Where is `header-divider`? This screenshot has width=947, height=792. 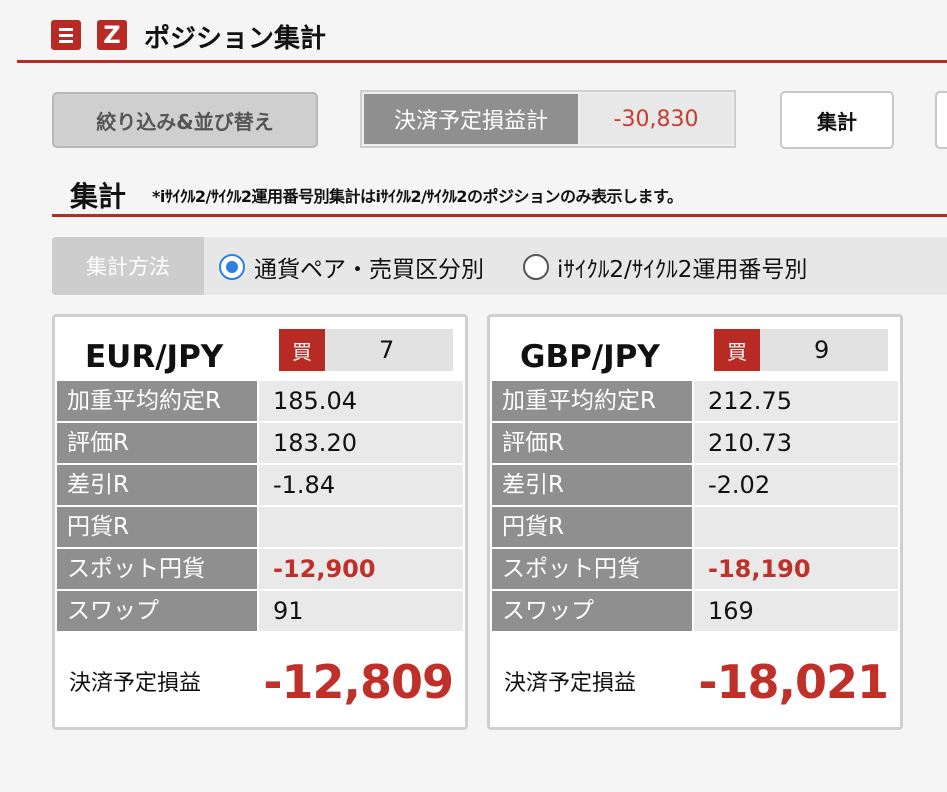 header-divider is located at coordinates (482, 61).